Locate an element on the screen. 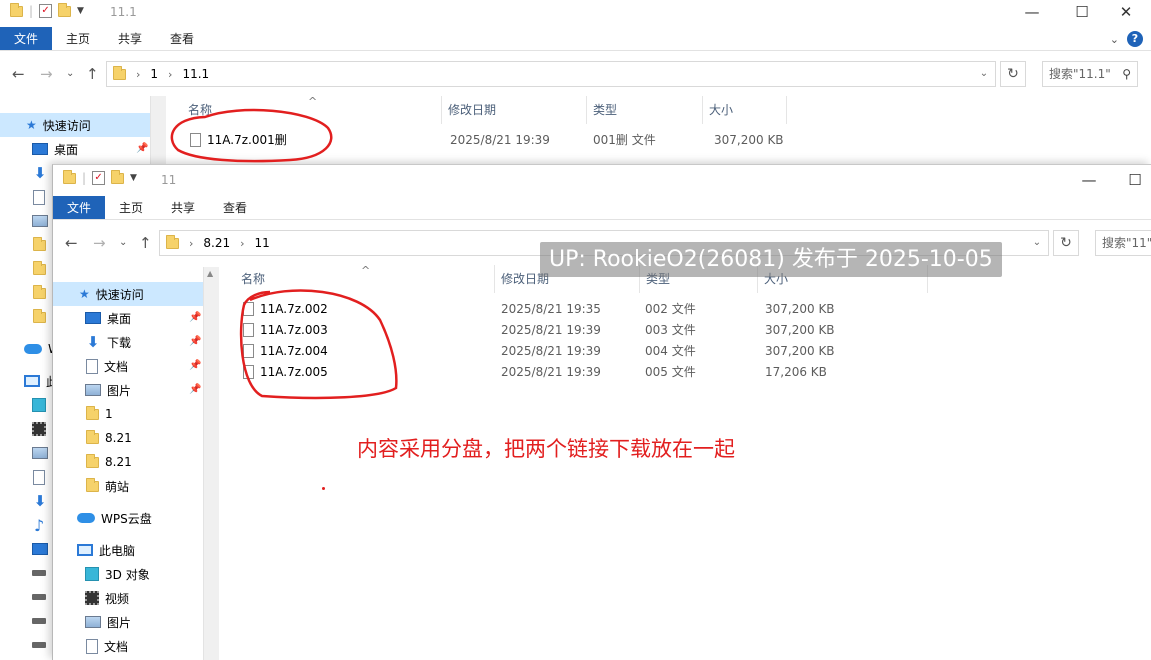  nav-documents: 文档 is located at coordinates (90, 366).